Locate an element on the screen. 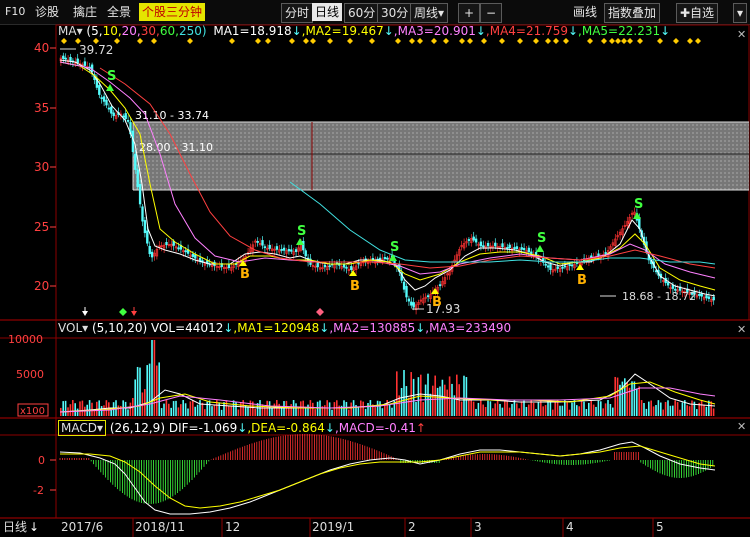  tab-30min: 30分 is located at coordinates (395, 13).